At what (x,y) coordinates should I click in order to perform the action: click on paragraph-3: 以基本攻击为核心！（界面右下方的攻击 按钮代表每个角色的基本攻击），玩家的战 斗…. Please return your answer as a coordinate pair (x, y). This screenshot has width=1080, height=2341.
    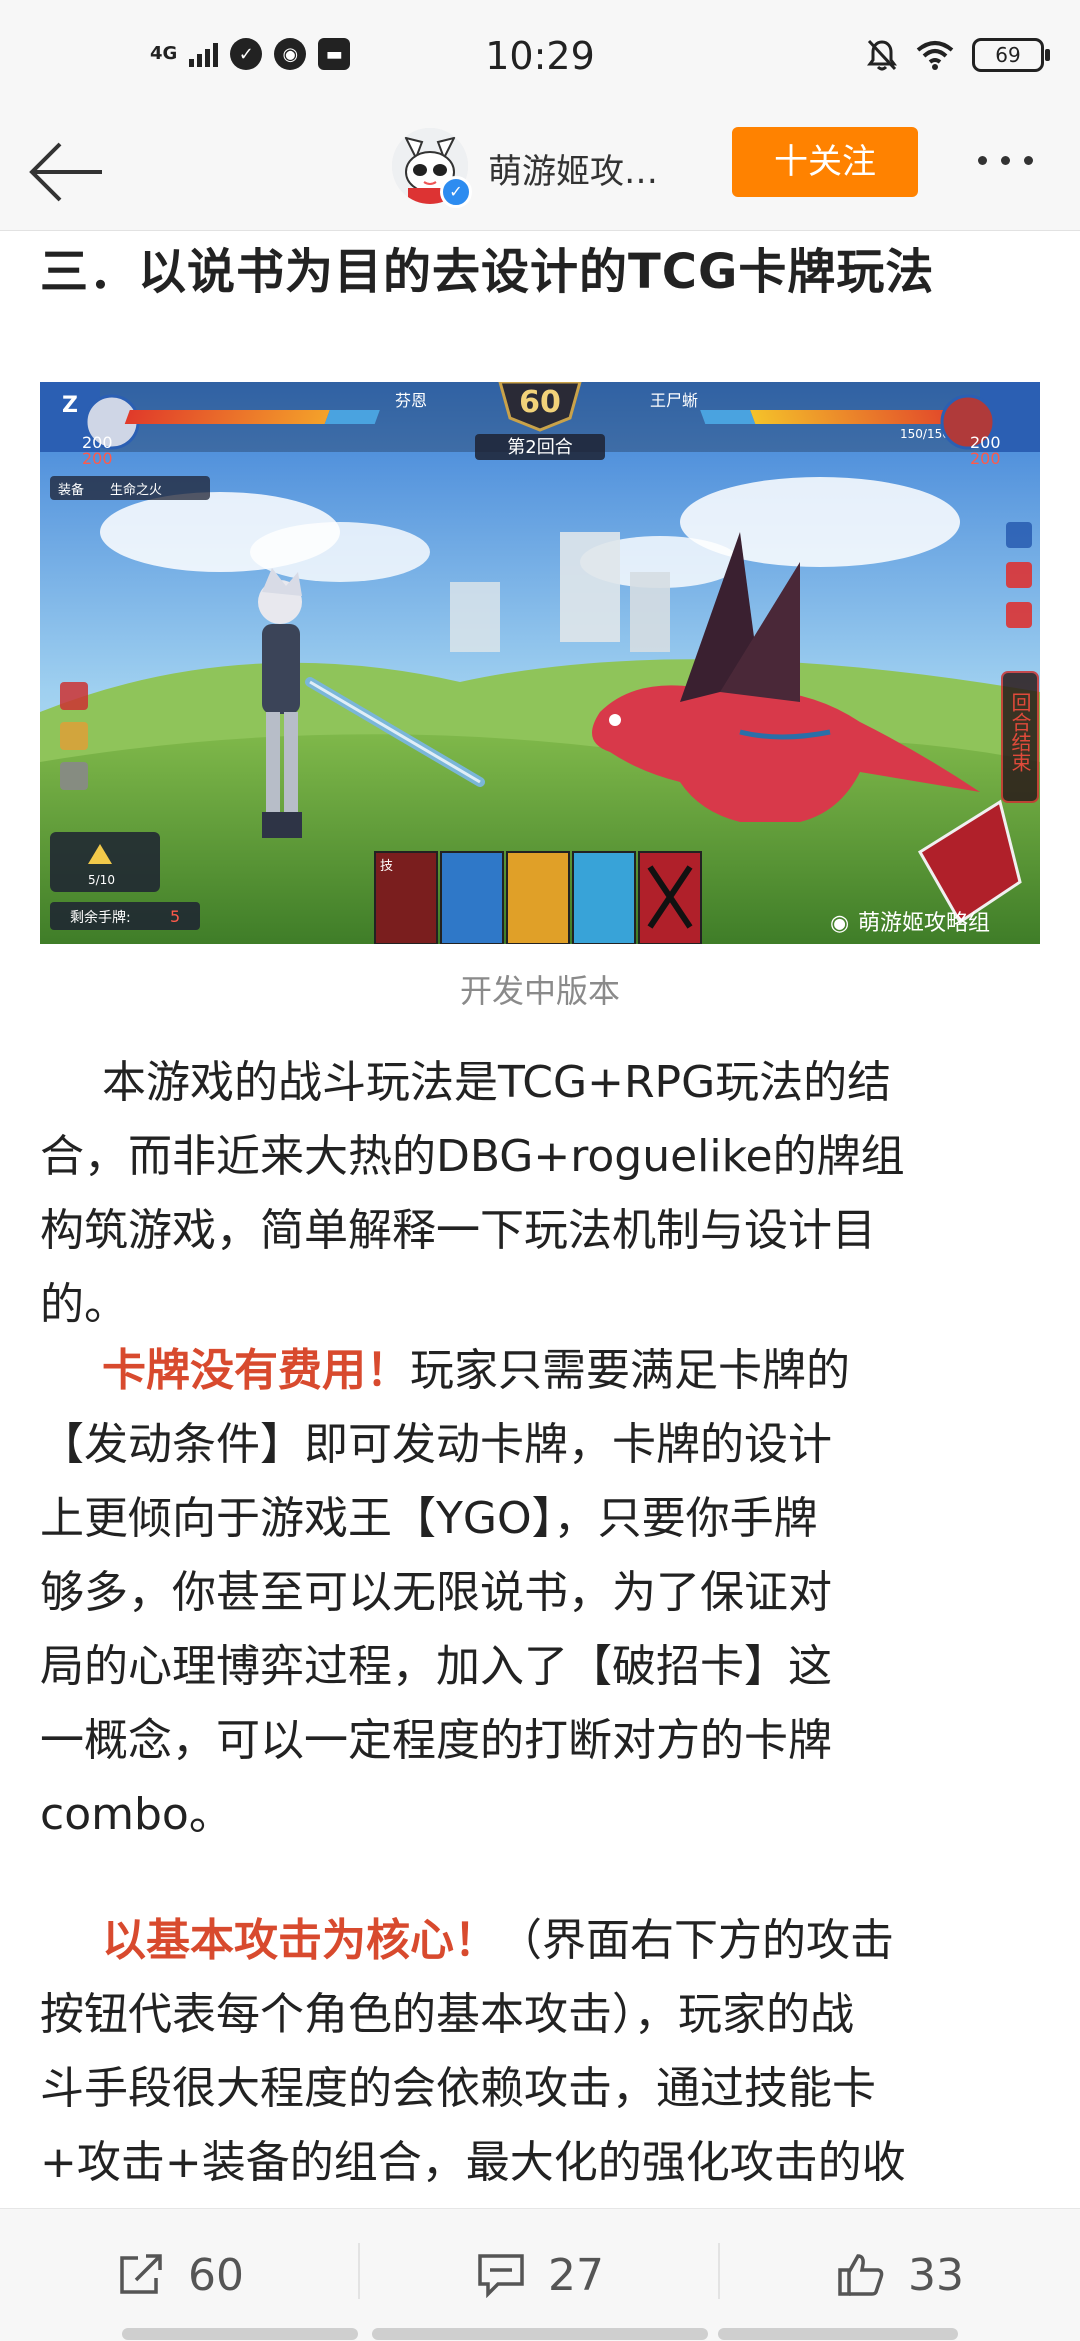
    Looking at the image, I should click on (540, 2052).